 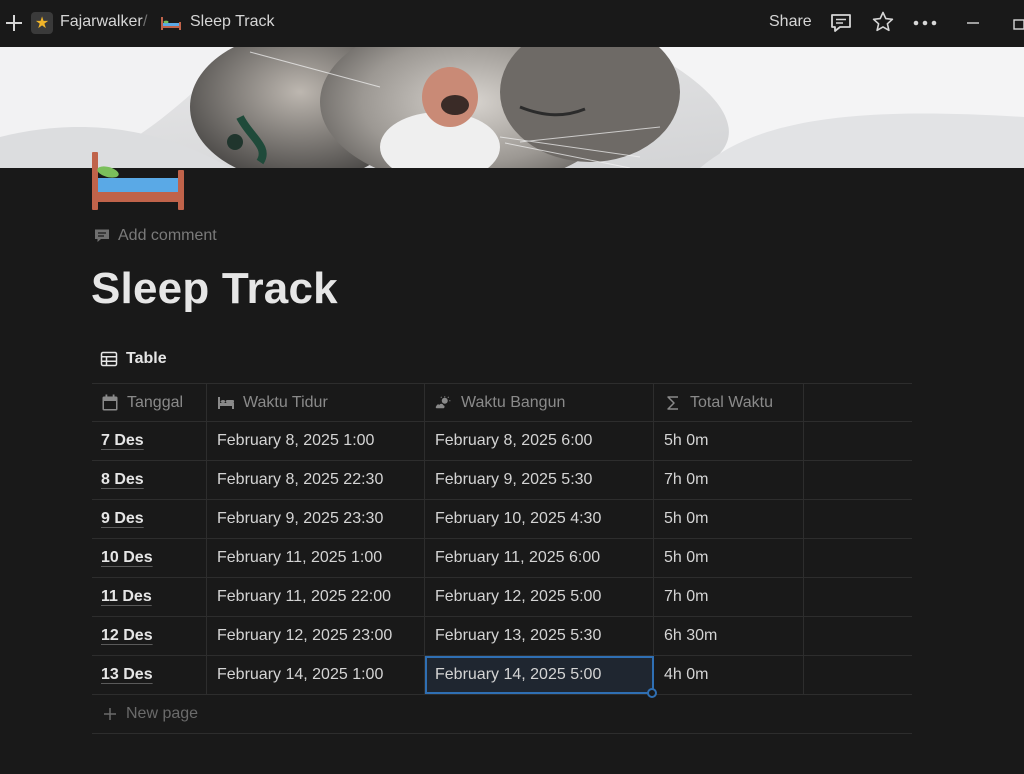 I want to click on top-bar: ★ Fajarwalker / Sleep Track Share, so click(x=512, y=23).